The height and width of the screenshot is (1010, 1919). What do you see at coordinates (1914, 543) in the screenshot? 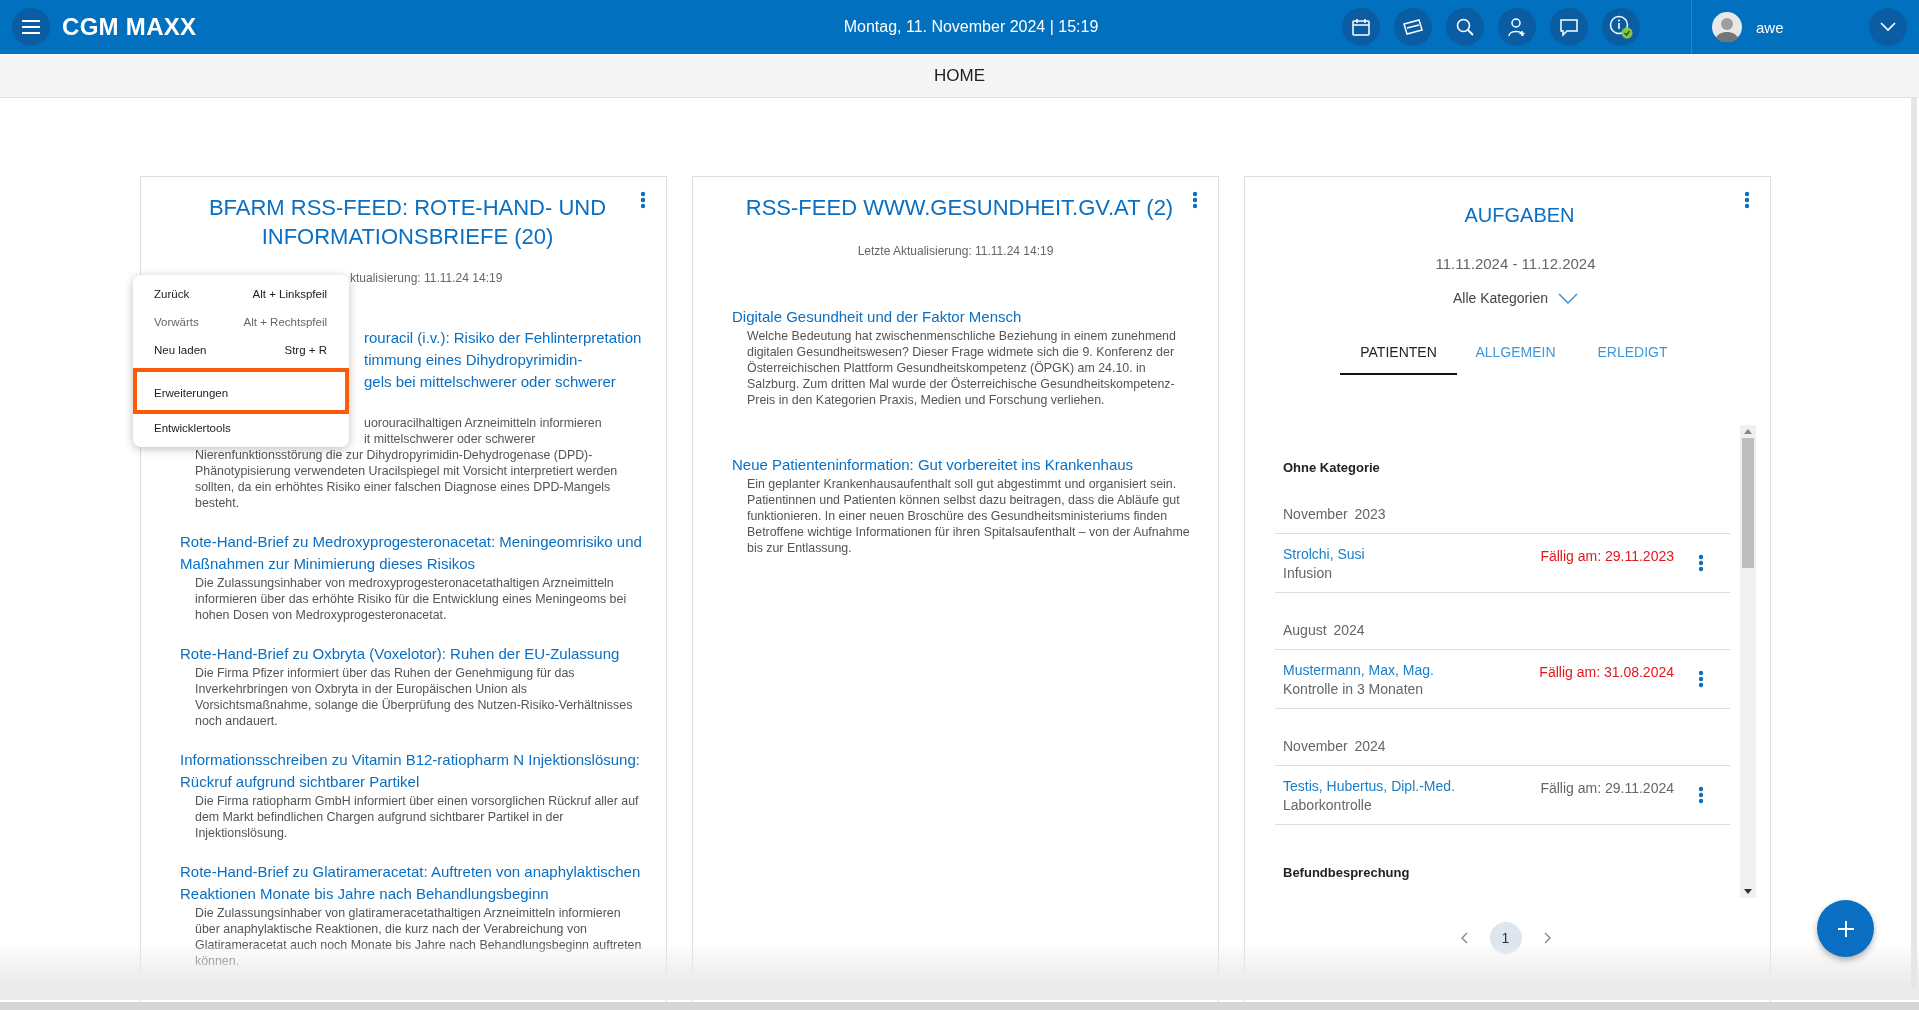
I see `page-scrollbar` at bounding box center [1914, 543].